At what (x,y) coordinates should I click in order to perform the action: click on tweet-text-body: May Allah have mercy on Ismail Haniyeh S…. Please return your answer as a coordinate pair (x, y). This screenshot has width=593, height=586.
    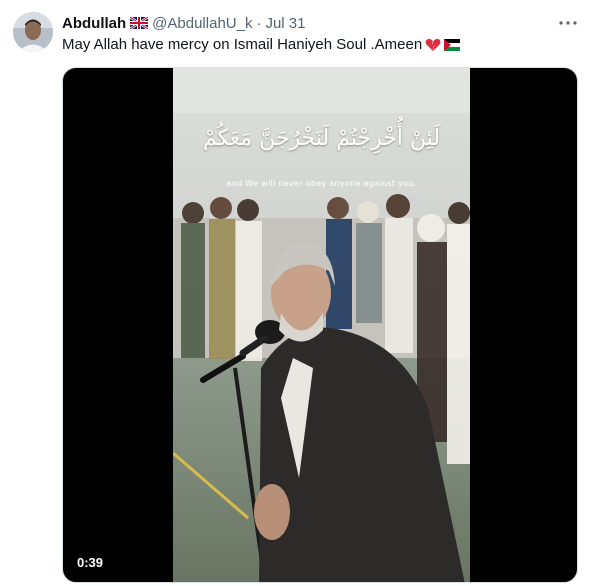
    Looking at the image, I should click on (242, 44).